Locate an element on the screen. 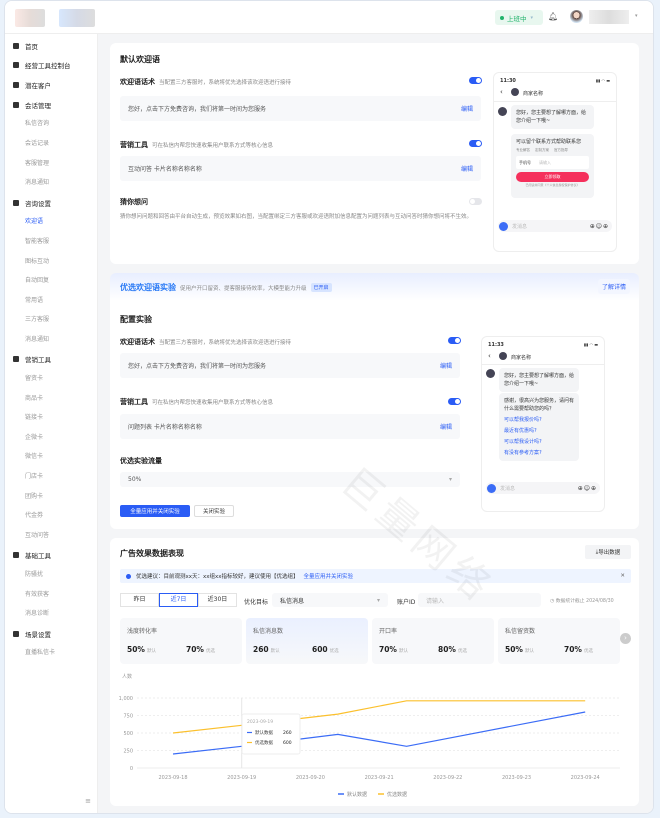 This screenshot has width=660, height=818. sidebar-item: 有效获客 is located at coordinates (43, 595).